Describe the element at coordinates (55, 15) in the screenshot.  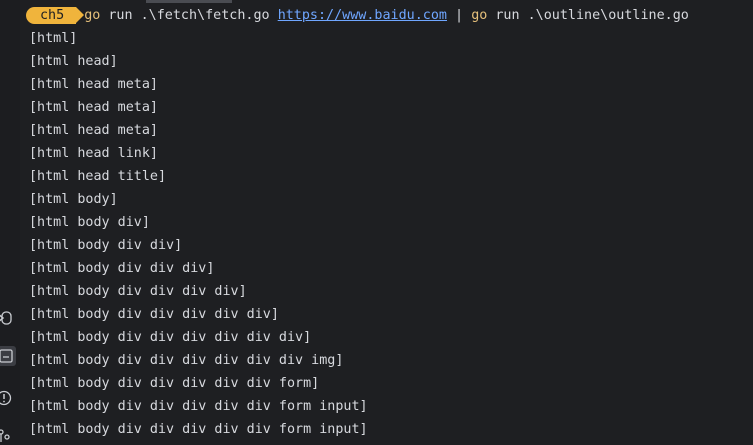
I see `directory-badge: ch5` at that location.